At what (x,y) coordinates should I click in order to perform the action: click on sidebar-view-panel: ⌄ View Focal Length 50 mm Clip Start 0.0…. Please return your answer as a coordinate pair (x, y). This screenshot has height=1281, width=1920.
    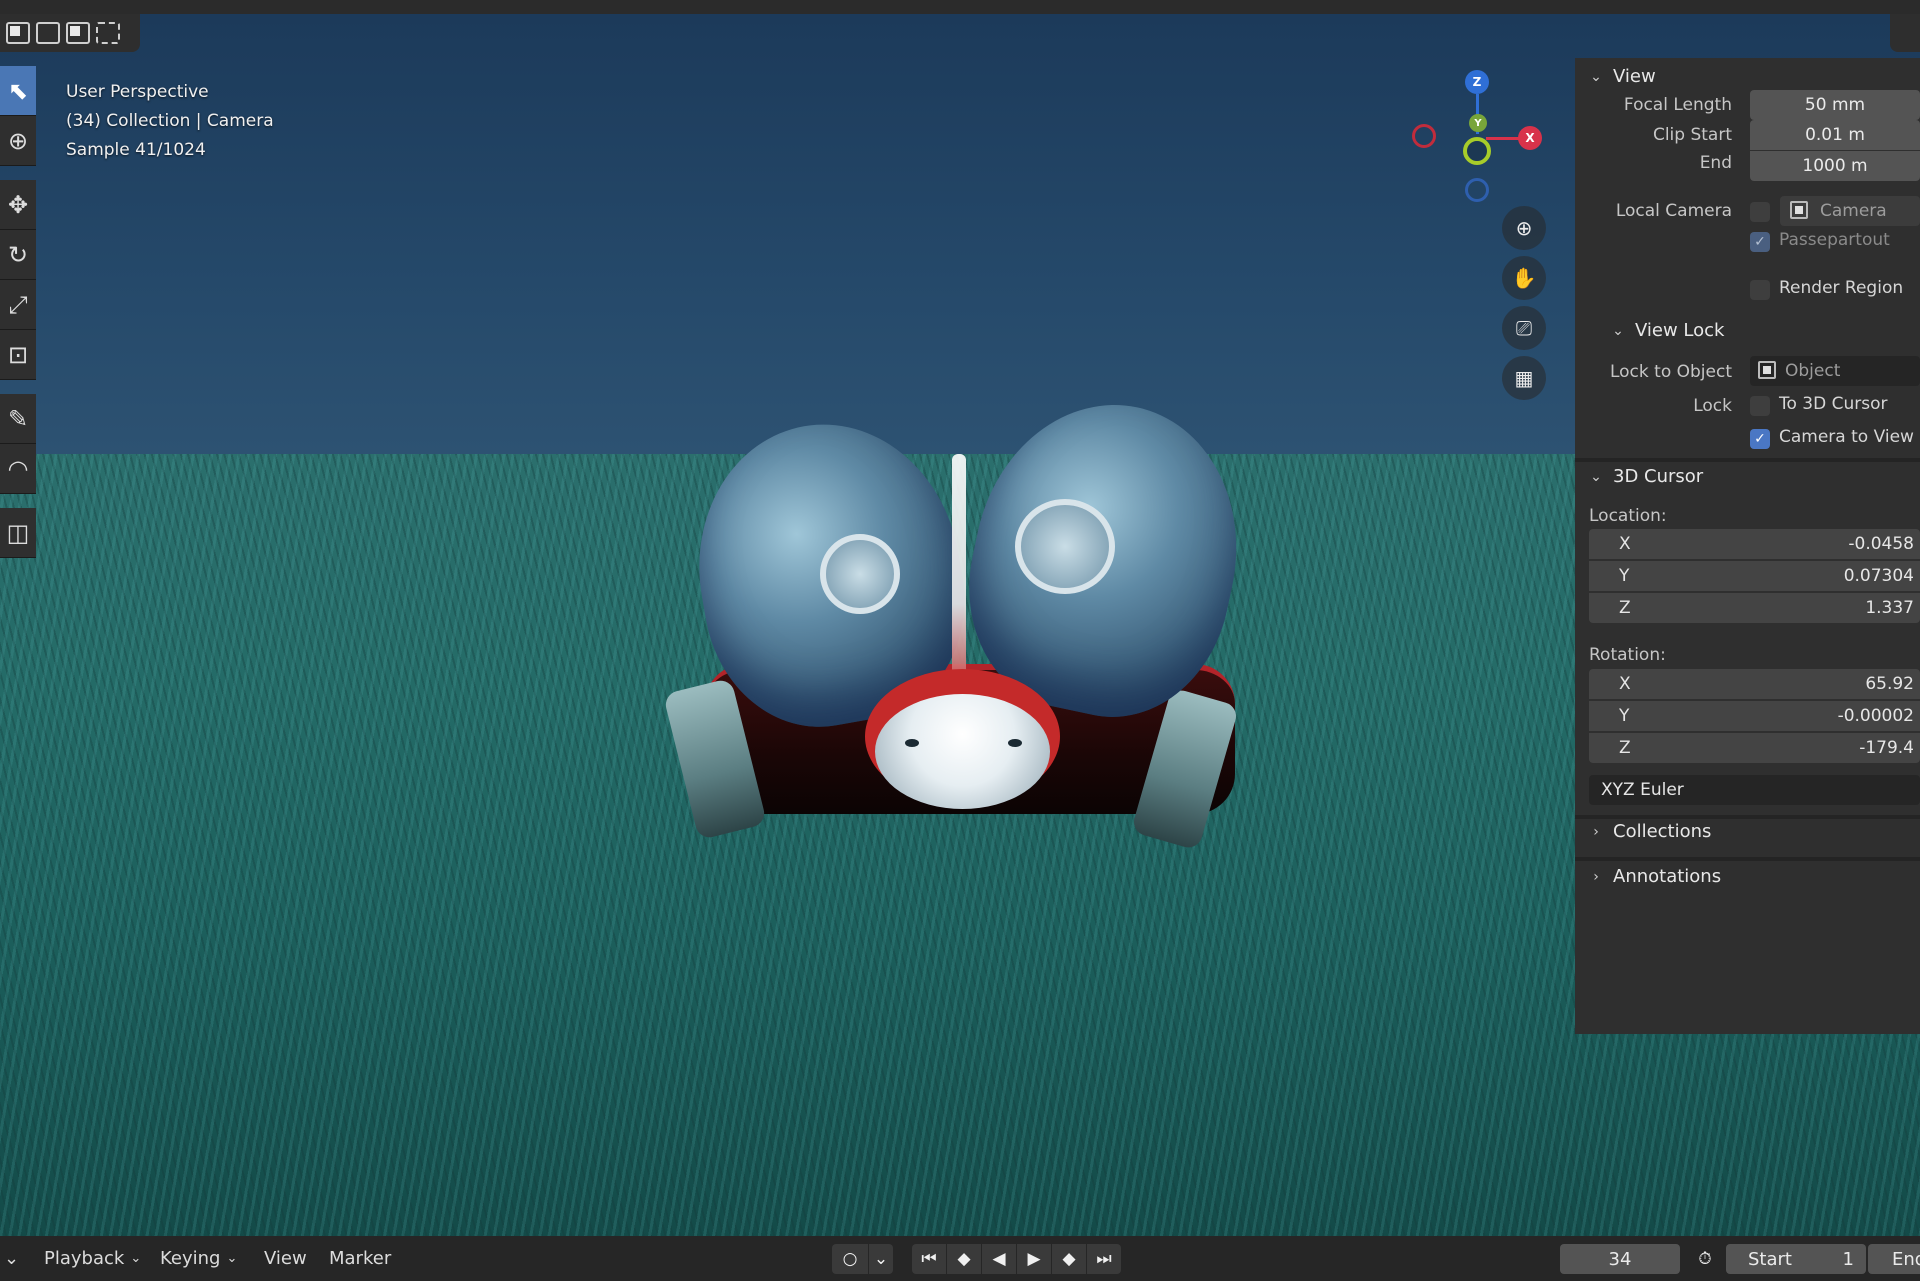
    Looking at the image, I should click on (1747, 546).